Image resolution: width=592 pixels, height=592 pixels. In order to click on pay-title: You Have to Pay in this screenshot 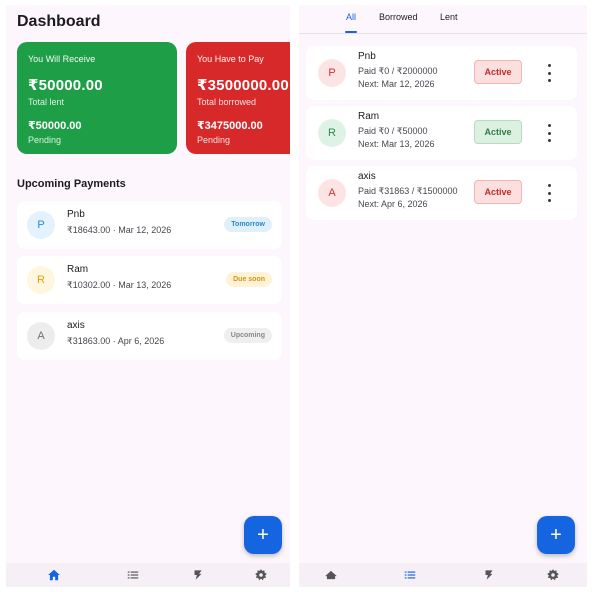, I will do `click(230, 59)`.